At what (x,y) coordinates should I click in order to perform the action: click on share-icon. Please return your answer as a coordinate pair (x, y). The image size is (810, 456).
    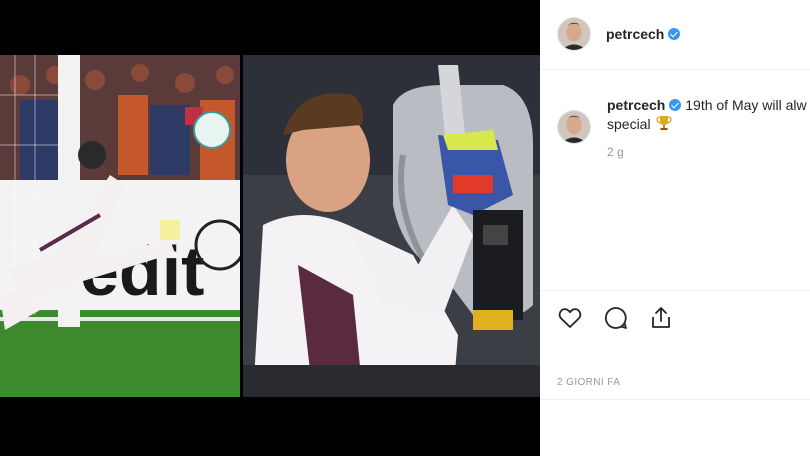
    Looking at the image, I should click on (661, 318).